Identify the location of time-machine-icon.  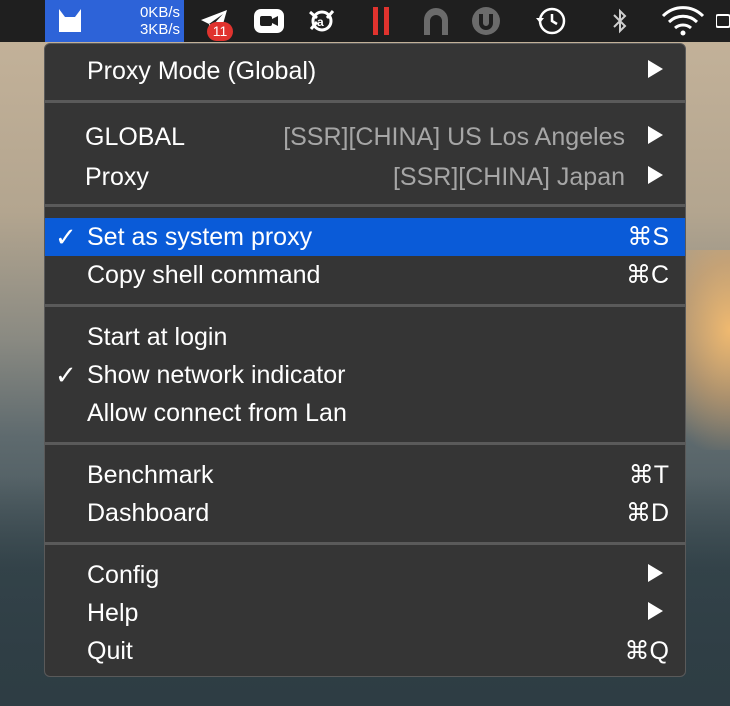
(551, 21).